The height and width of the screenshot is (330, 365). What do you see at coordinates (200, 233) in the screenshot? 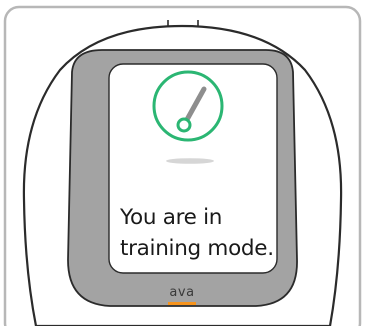
I see `screen-message: You are in training mode.` at bounding box center [200, 233].